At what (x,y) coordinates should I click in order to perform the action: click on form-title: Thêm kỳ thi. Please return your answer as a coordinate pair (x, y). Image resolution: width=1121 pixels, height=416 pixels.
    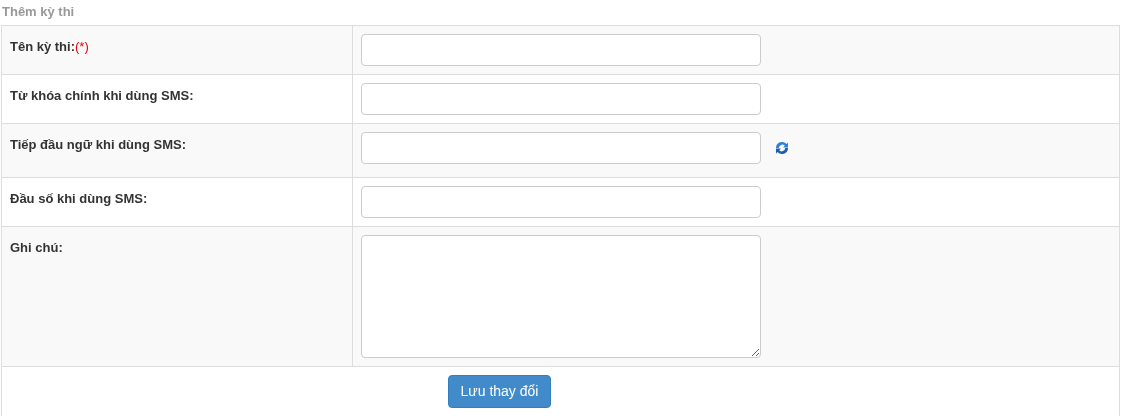
    Looking at the image, I should click on (38, 12).